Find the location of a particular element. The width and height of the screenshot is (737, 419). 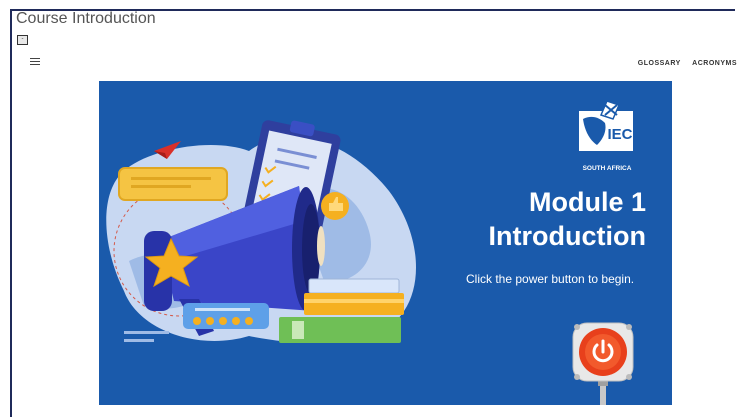

logo-letters: IEC is located at coordinates (619, 134).